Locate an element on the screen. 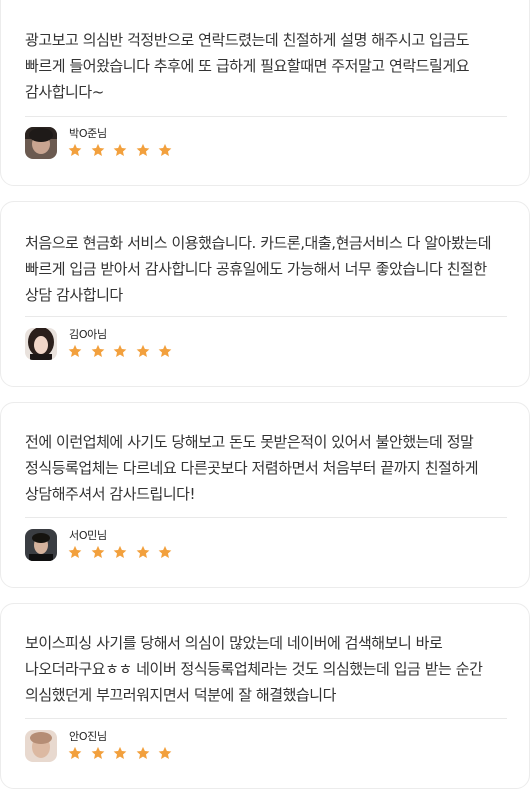 The image size is (530, 790). author-name: 서O민님 is located at coordinates (88, 535).